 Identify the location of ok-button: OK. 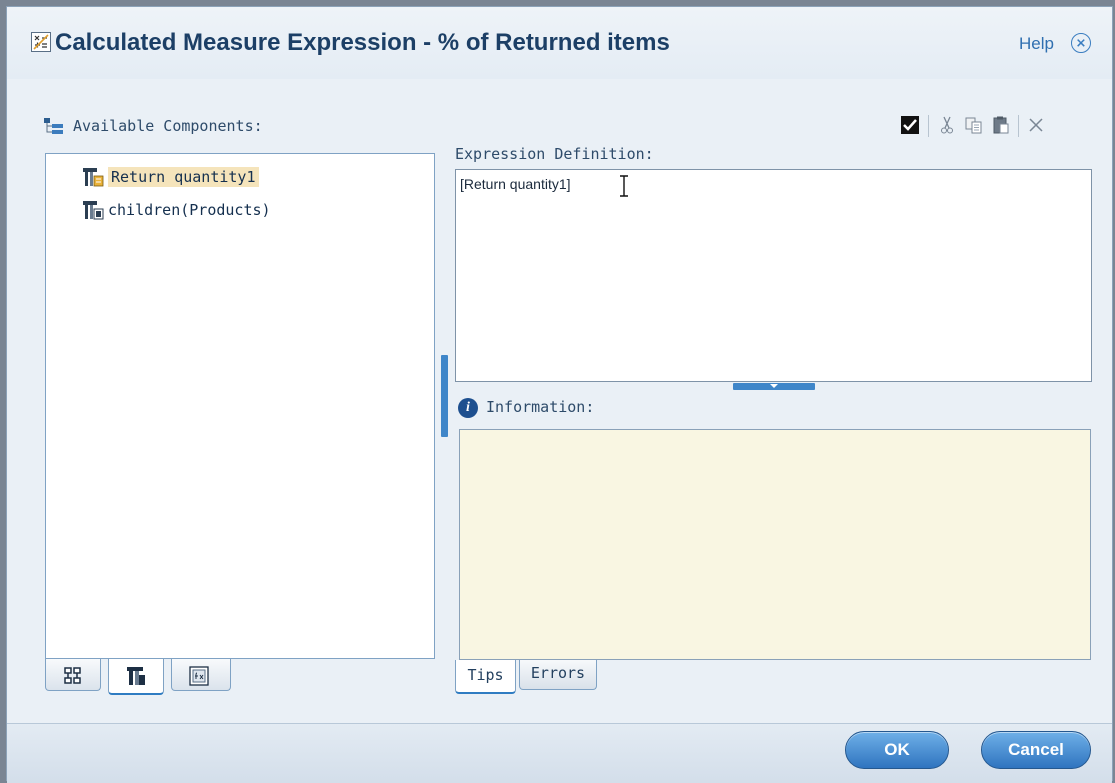
(897, 750).